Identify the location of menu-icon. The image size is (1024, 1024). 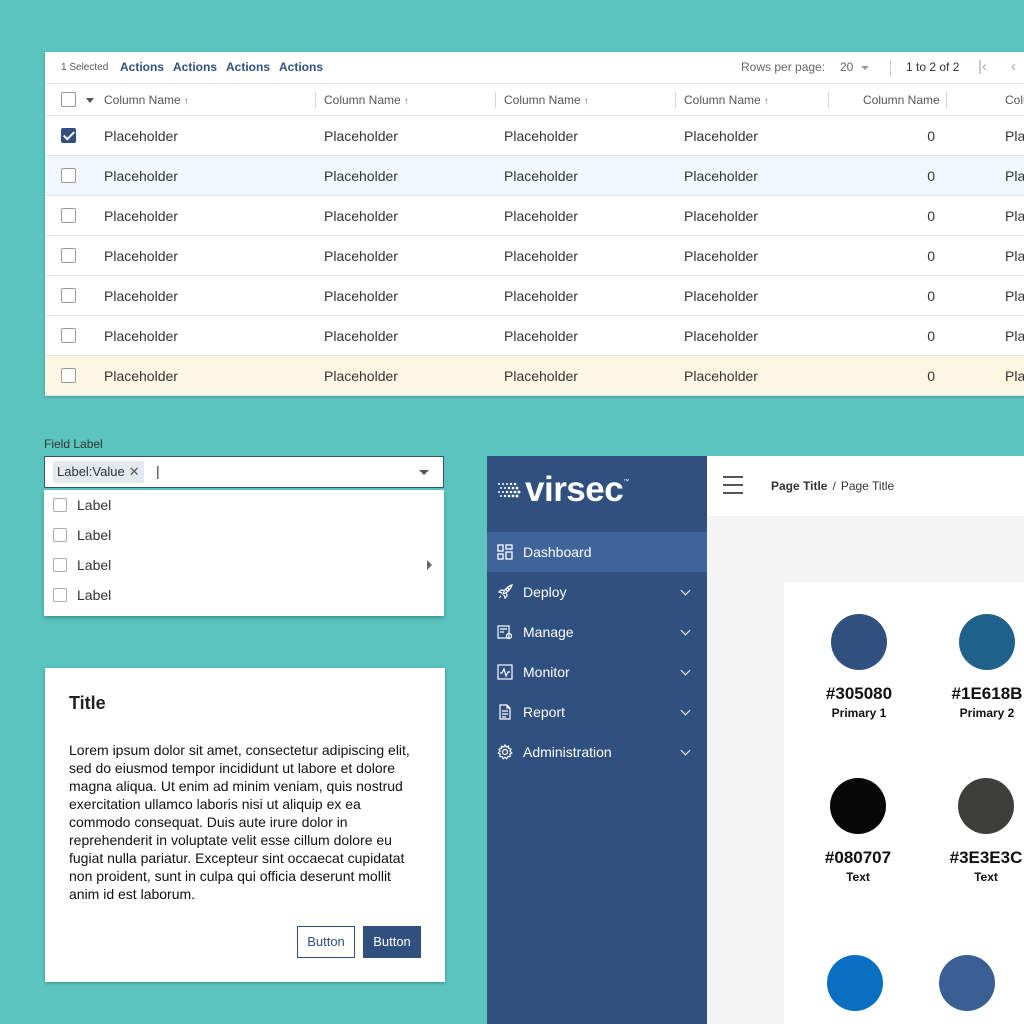
(733, 485).